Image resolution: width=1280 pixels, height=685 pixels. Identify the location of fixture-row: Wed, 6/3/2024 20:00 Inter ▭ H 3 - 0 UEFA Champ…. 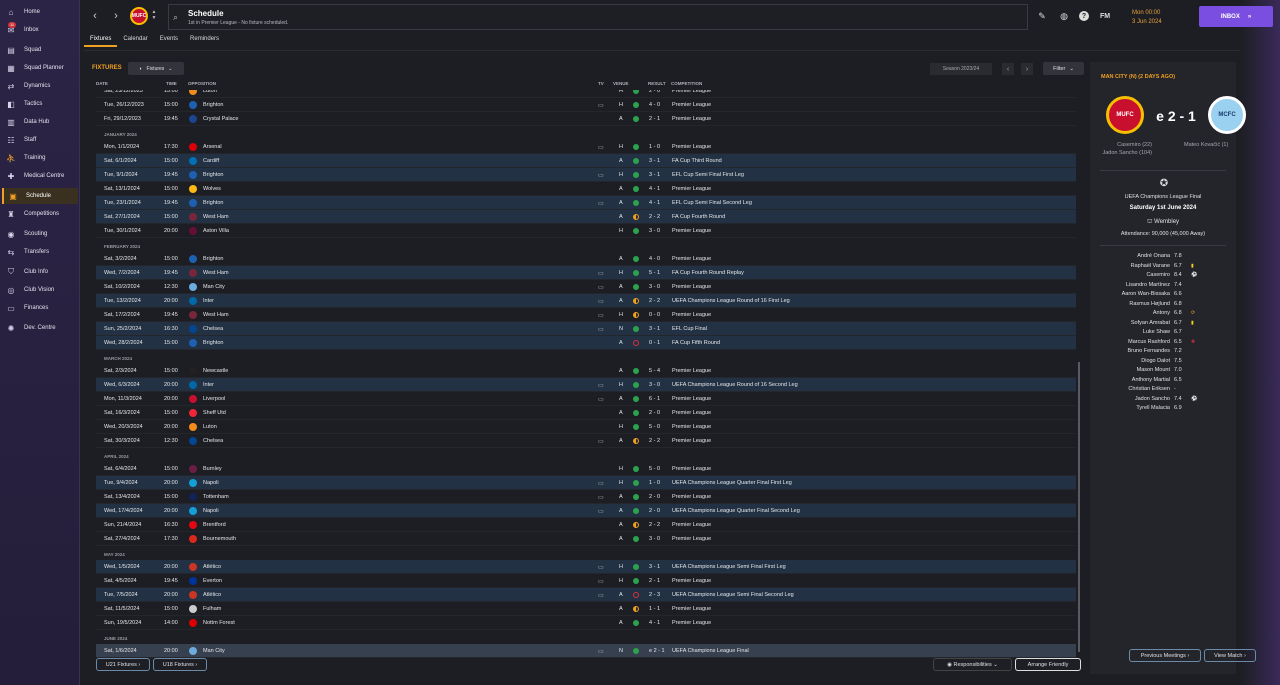
(586, 385).